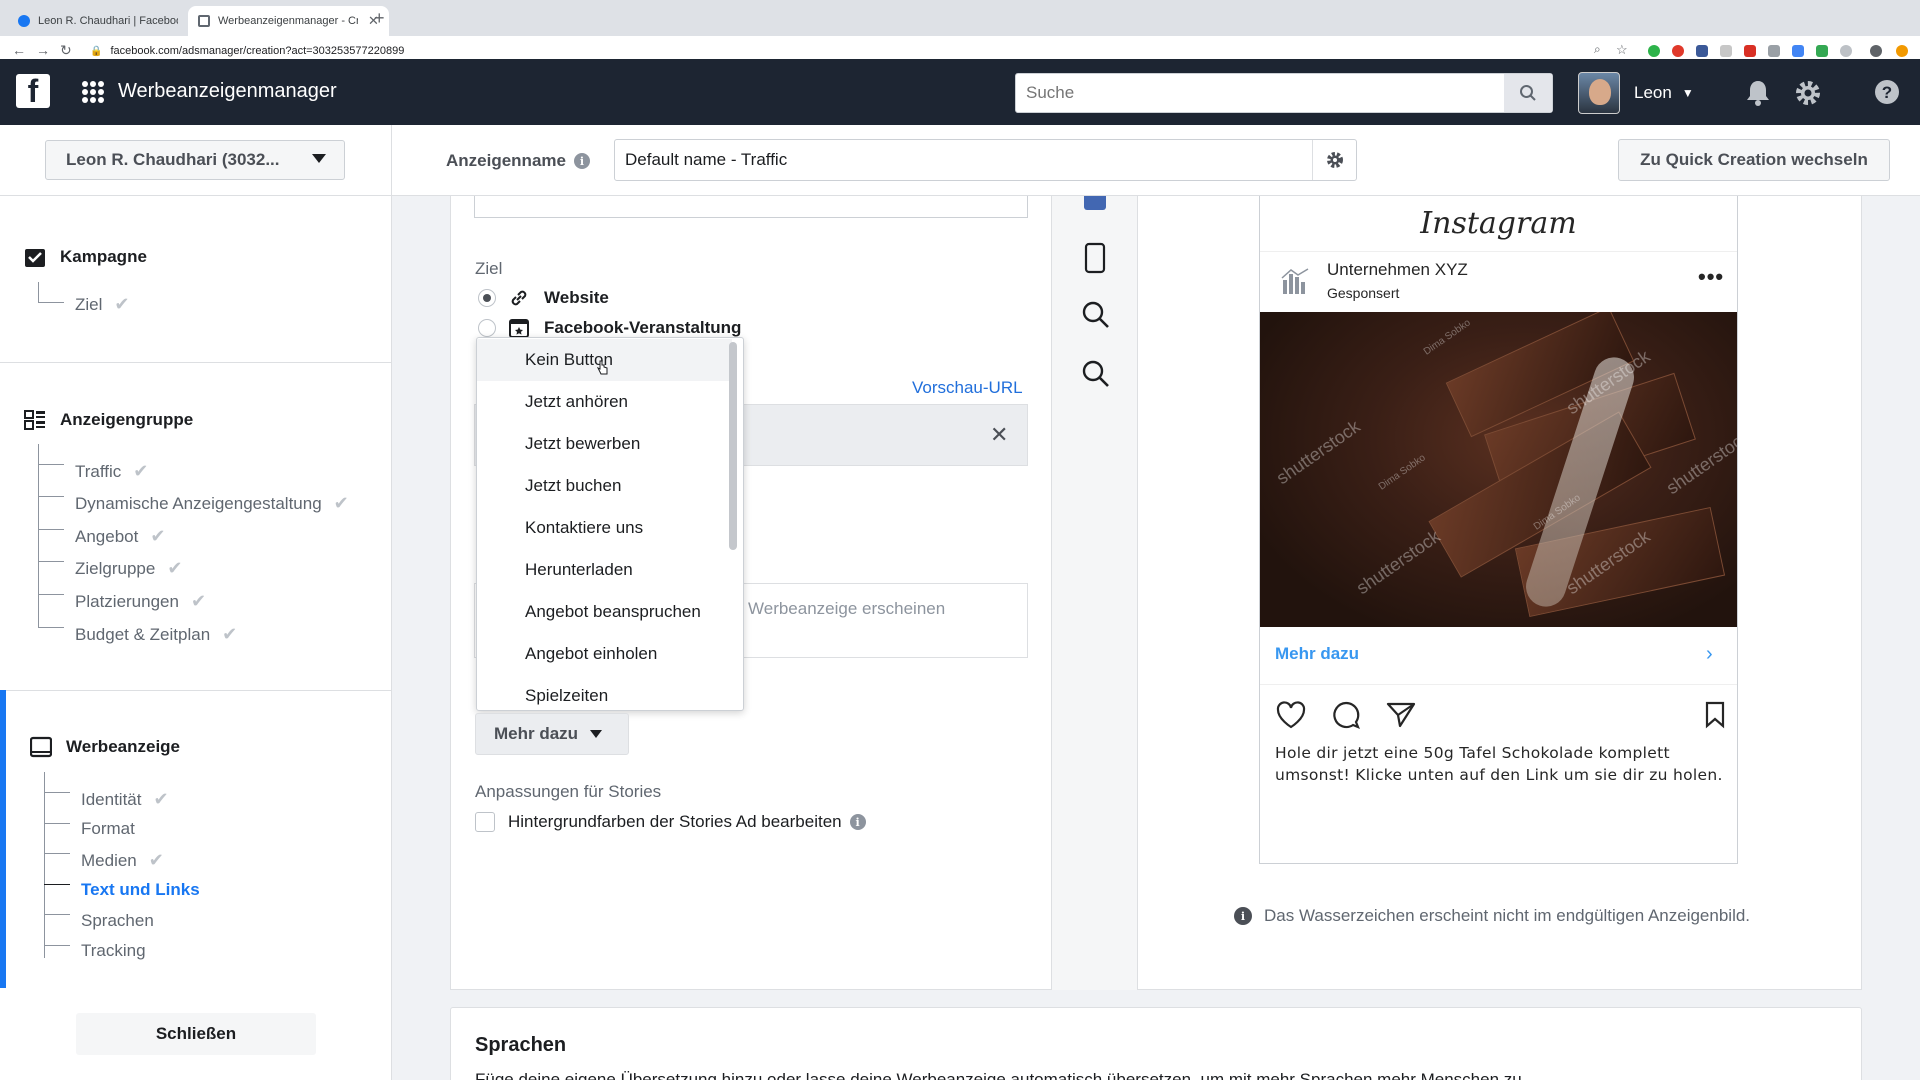  Describe the element at coordinates (120, 536) in the screenshot. I see `sidebar-item-angebot: Angebot ✔` at that location.